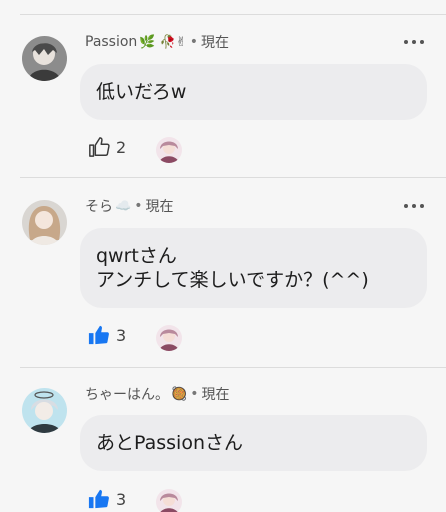 Image resolution: width=446 pixels, height=512 pixels. Describe the element at coordinates (169, 443) in the screenshot. I see `comment-text: あとPassionさん` at that location.